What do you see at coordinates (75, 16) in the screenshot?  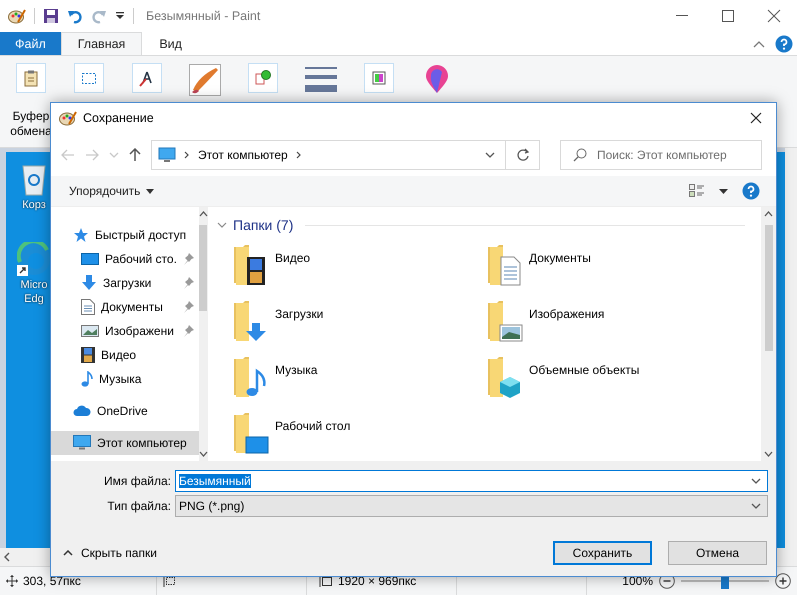 I see `undo-icon` at bounding box center [75, 16].